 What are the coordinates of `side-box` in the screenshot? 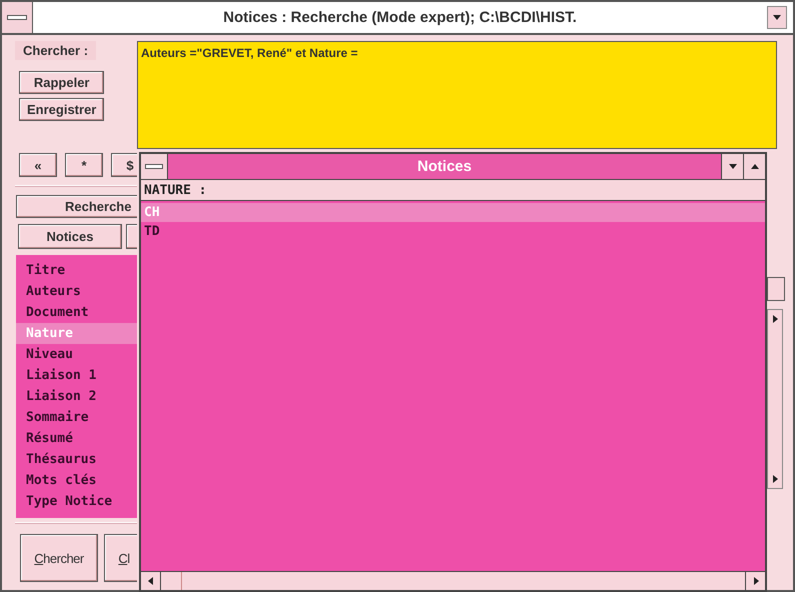 It's located at (776, 289).